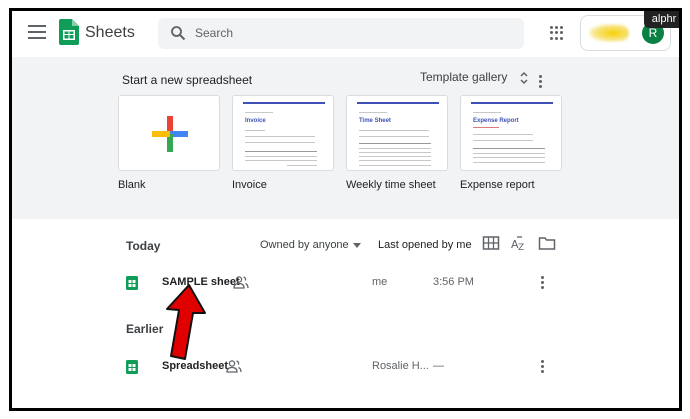  What do you see at coordinates (524, 77) in the screenshot?
I see `unfold-more-icon` at bounding box center [524, 77].